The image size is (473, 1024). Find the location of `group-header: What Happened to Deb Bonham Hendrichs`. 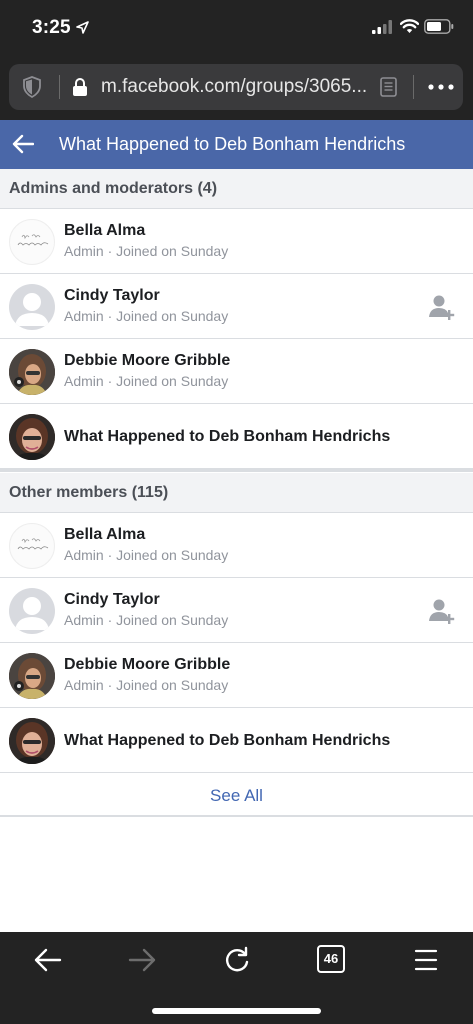

group-header: What Happened to Deb Bonham Hendrichs is located at coordinates (236, 144).